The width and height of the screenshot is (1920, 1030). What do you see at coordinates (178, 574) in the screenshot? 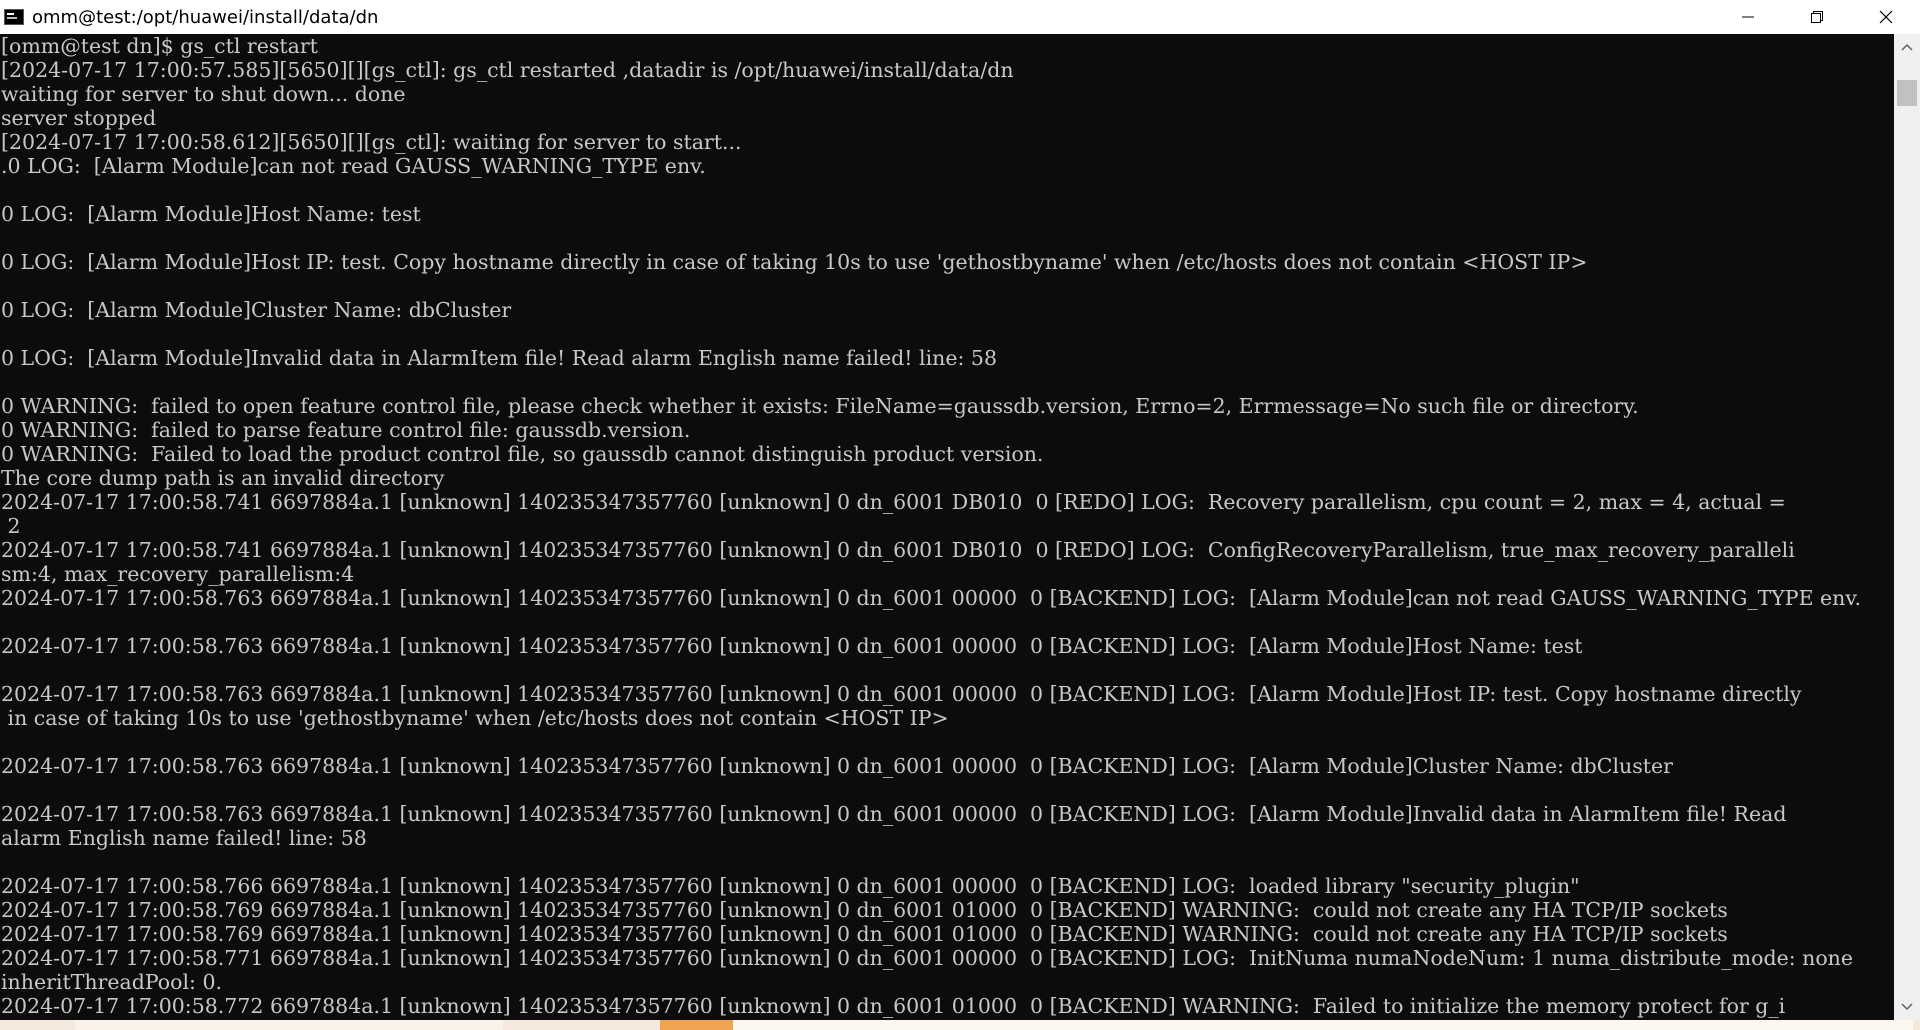
I see `terminal-line: sm:4, max_recovery_parallelism:4` at bounding box center [178, 574].